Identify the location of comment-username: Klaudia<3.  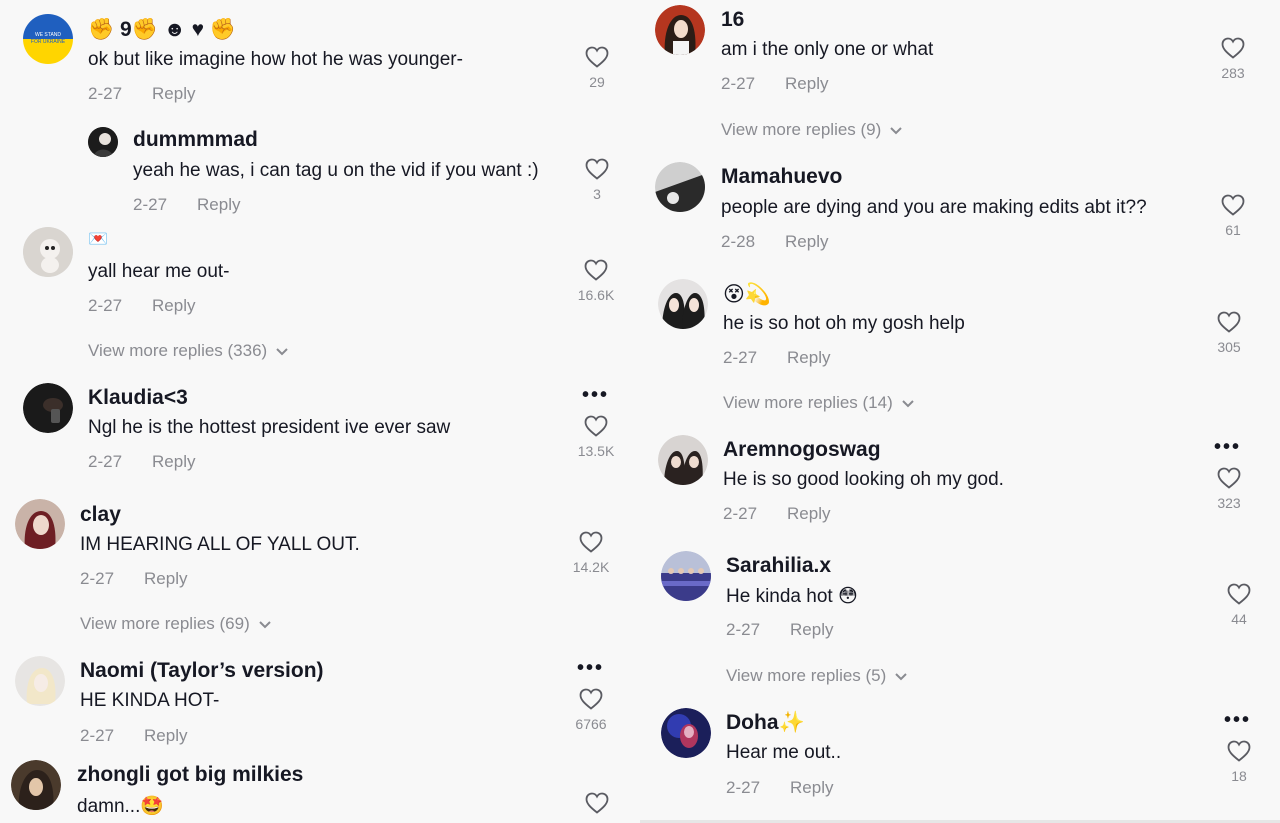
(138, 398).